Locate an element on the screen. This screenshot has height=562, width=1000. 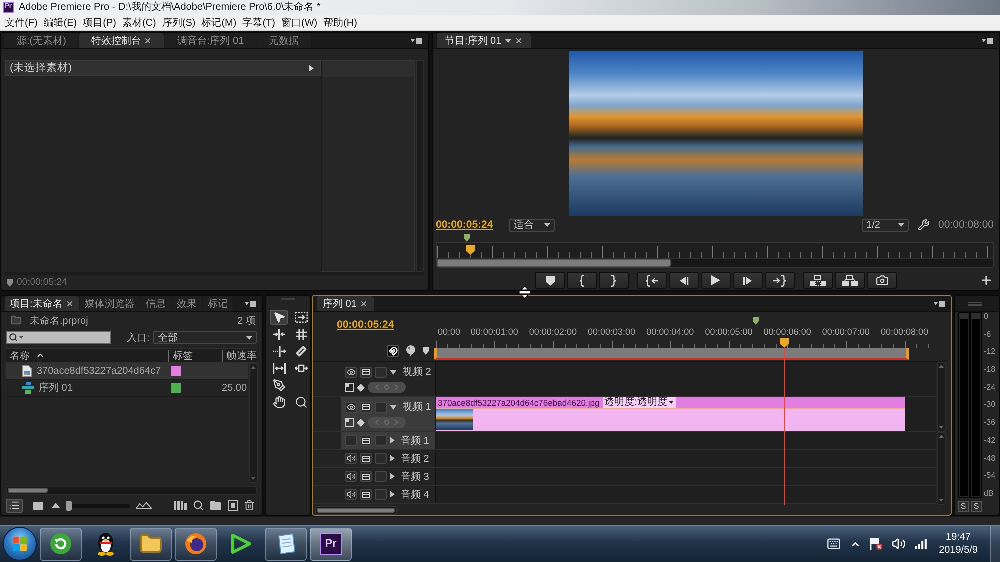
add-marker-button is located at coordinates (550, 280).